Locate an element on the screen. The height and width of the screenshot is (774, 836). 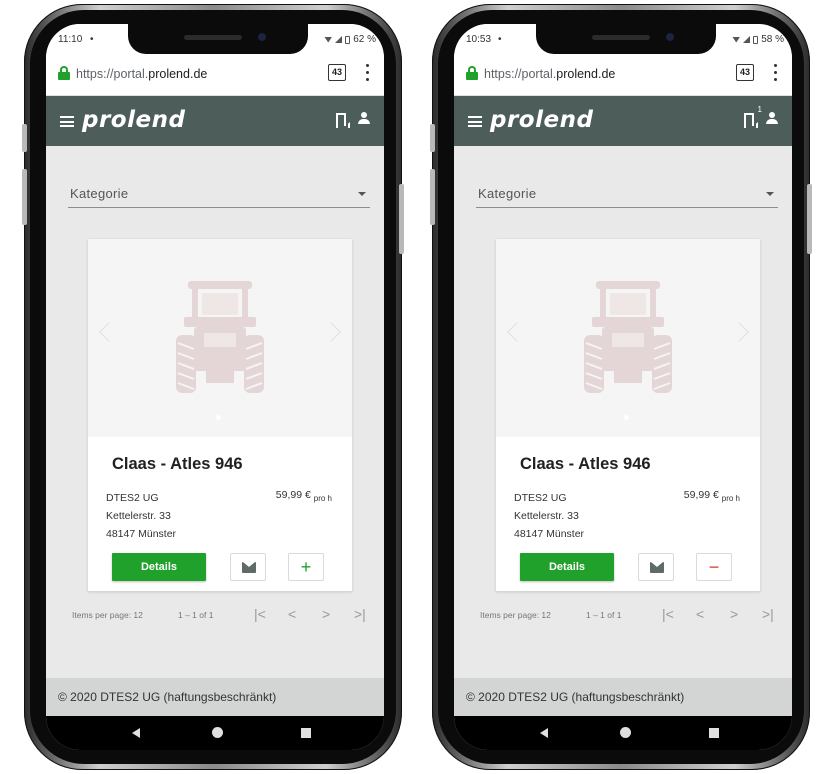
page-footer: © 2020 DTES2 UG (haftungsbeschränkt) is located at coordinates (215, 697).